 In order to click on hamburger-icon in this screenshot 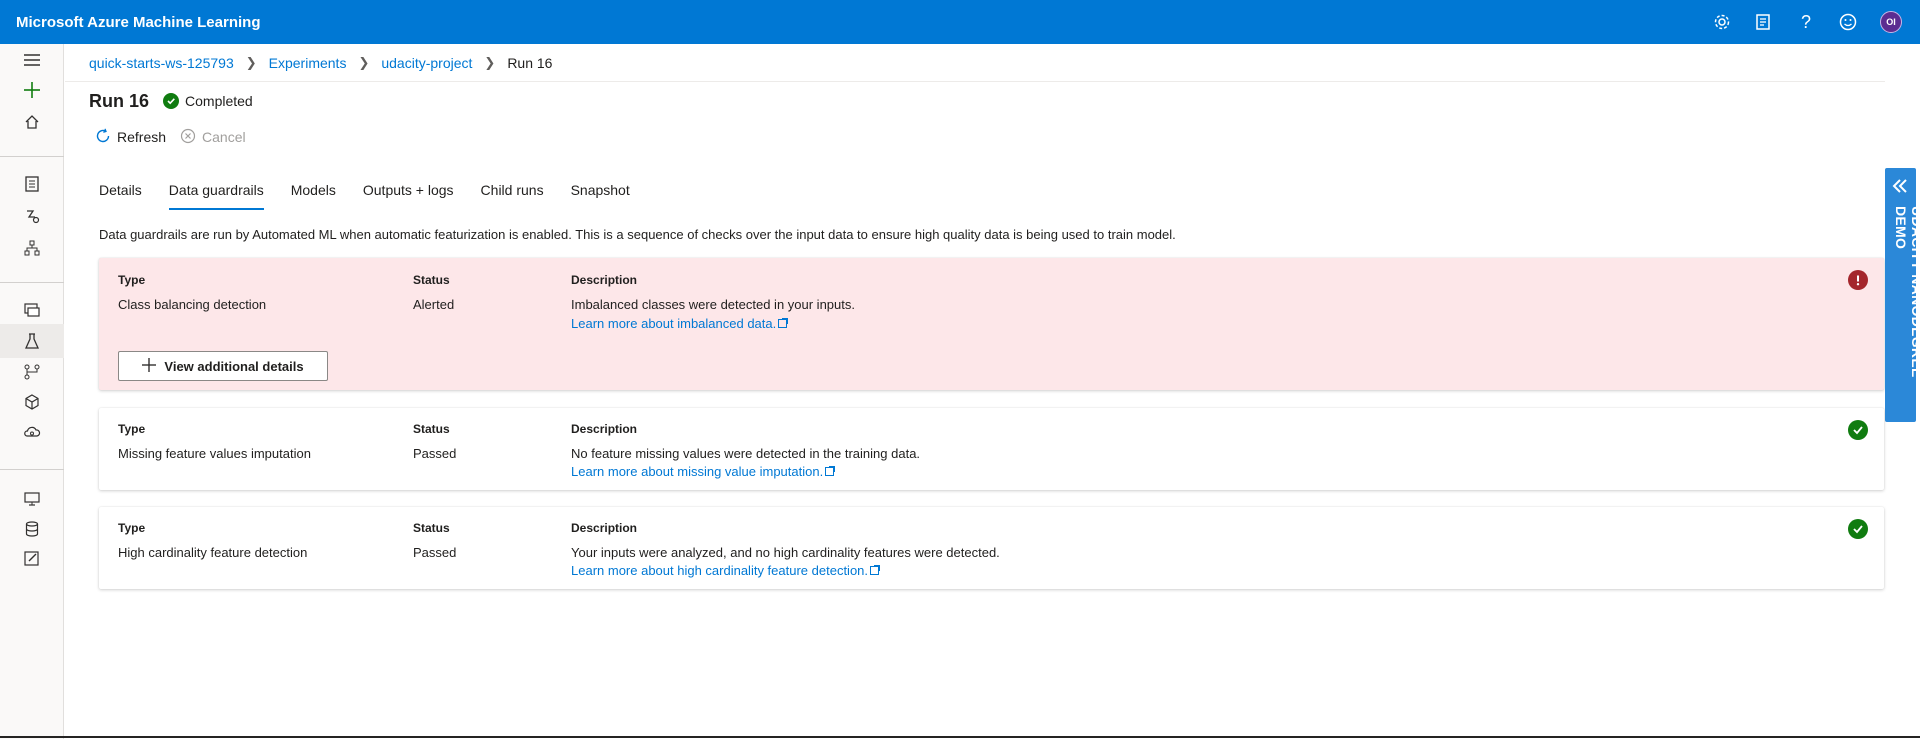, I will do `click(32, 60)`.